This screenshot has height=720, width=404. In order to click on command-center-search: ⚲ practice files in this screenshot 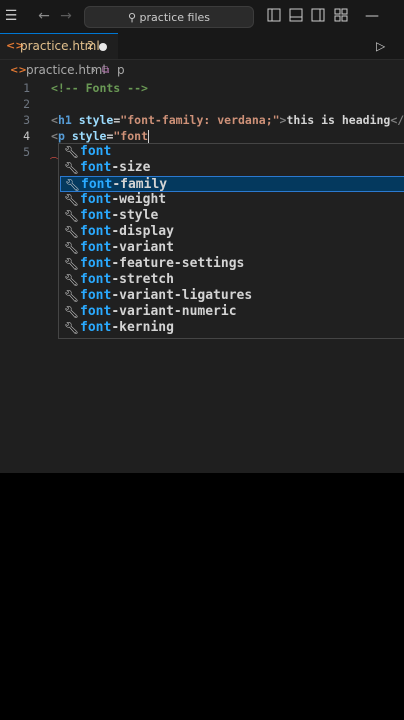, I will do `click(169, 17)`.